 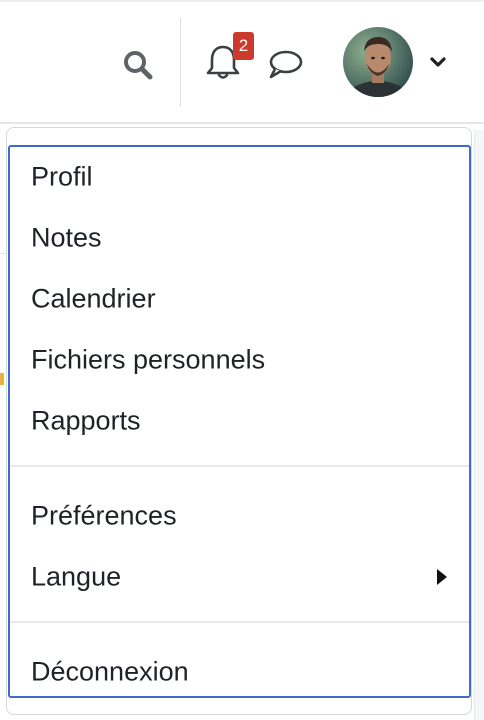 I want to click on user-avatar, so click(x=378, y=62).